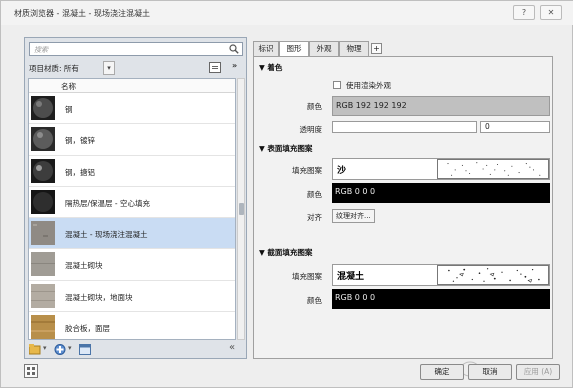 Image resolution: width=573 pixels, height=388 pixels. What do you see at coordinates (307, 276) in the screenshot?
I see `cut-fill-label: 填充图案` at bounding box center [307, 276].